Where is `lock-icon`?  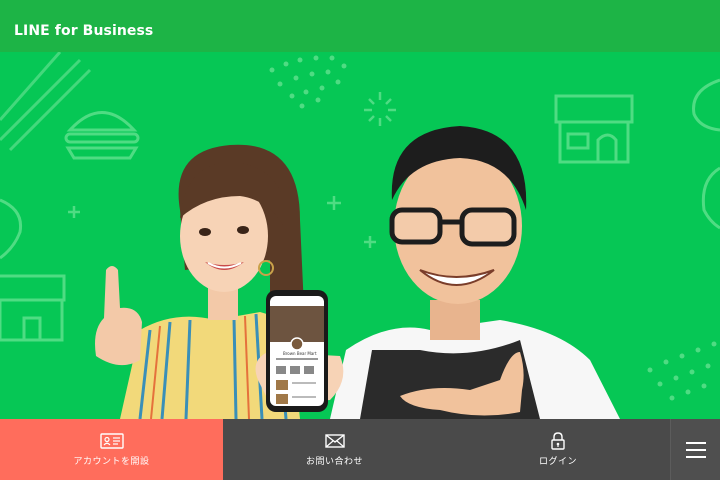 lock-icon is located at coordinates (558, 441).